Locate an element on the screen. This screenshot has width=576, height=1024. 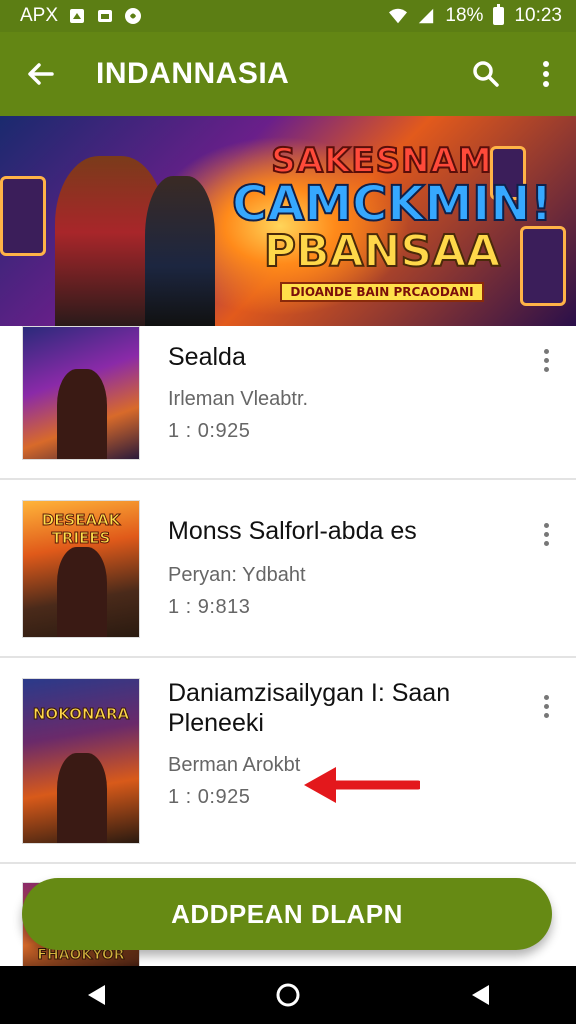
item-title: Sealda is located at coordinates (207, 357).